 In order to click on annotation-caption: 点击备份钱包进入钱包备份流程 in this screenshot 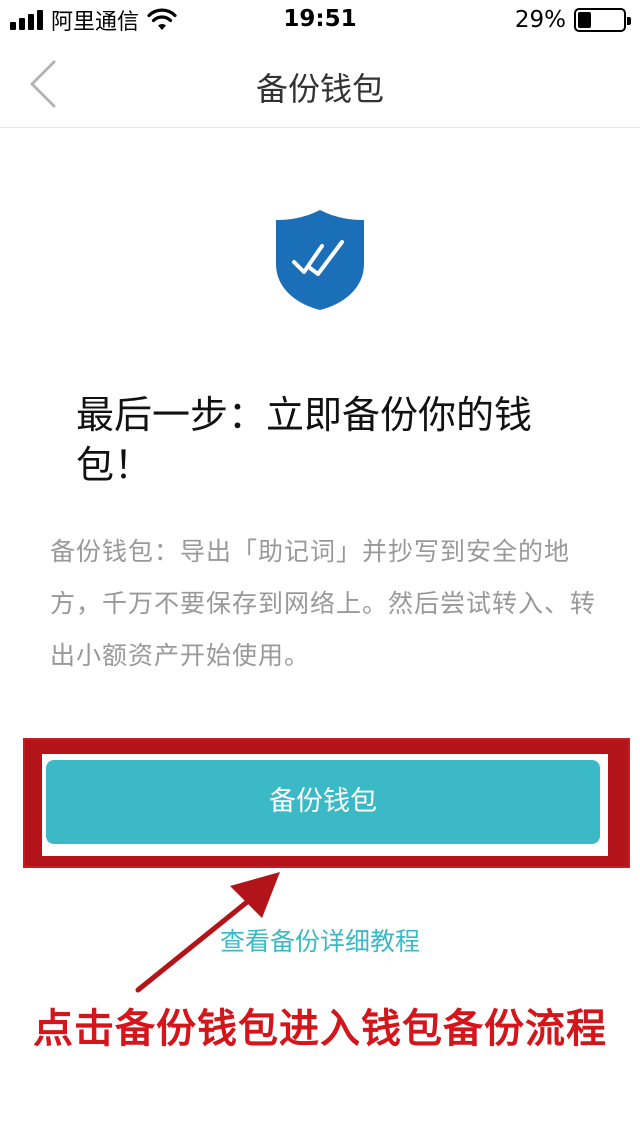, I will do `click(320, 1029)`.